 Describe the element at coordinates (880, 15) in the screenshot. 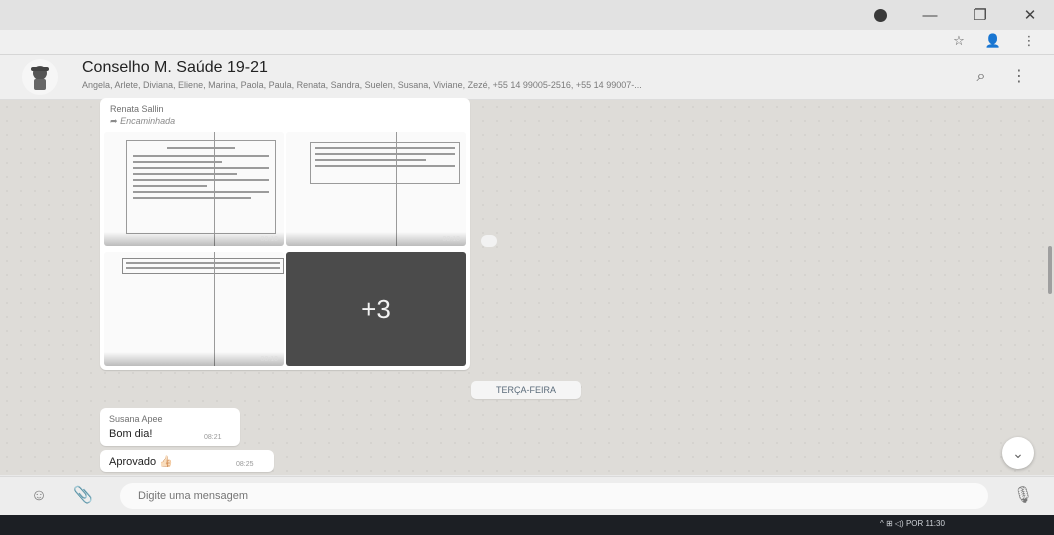

I see `record-indicator-icon` at that location.